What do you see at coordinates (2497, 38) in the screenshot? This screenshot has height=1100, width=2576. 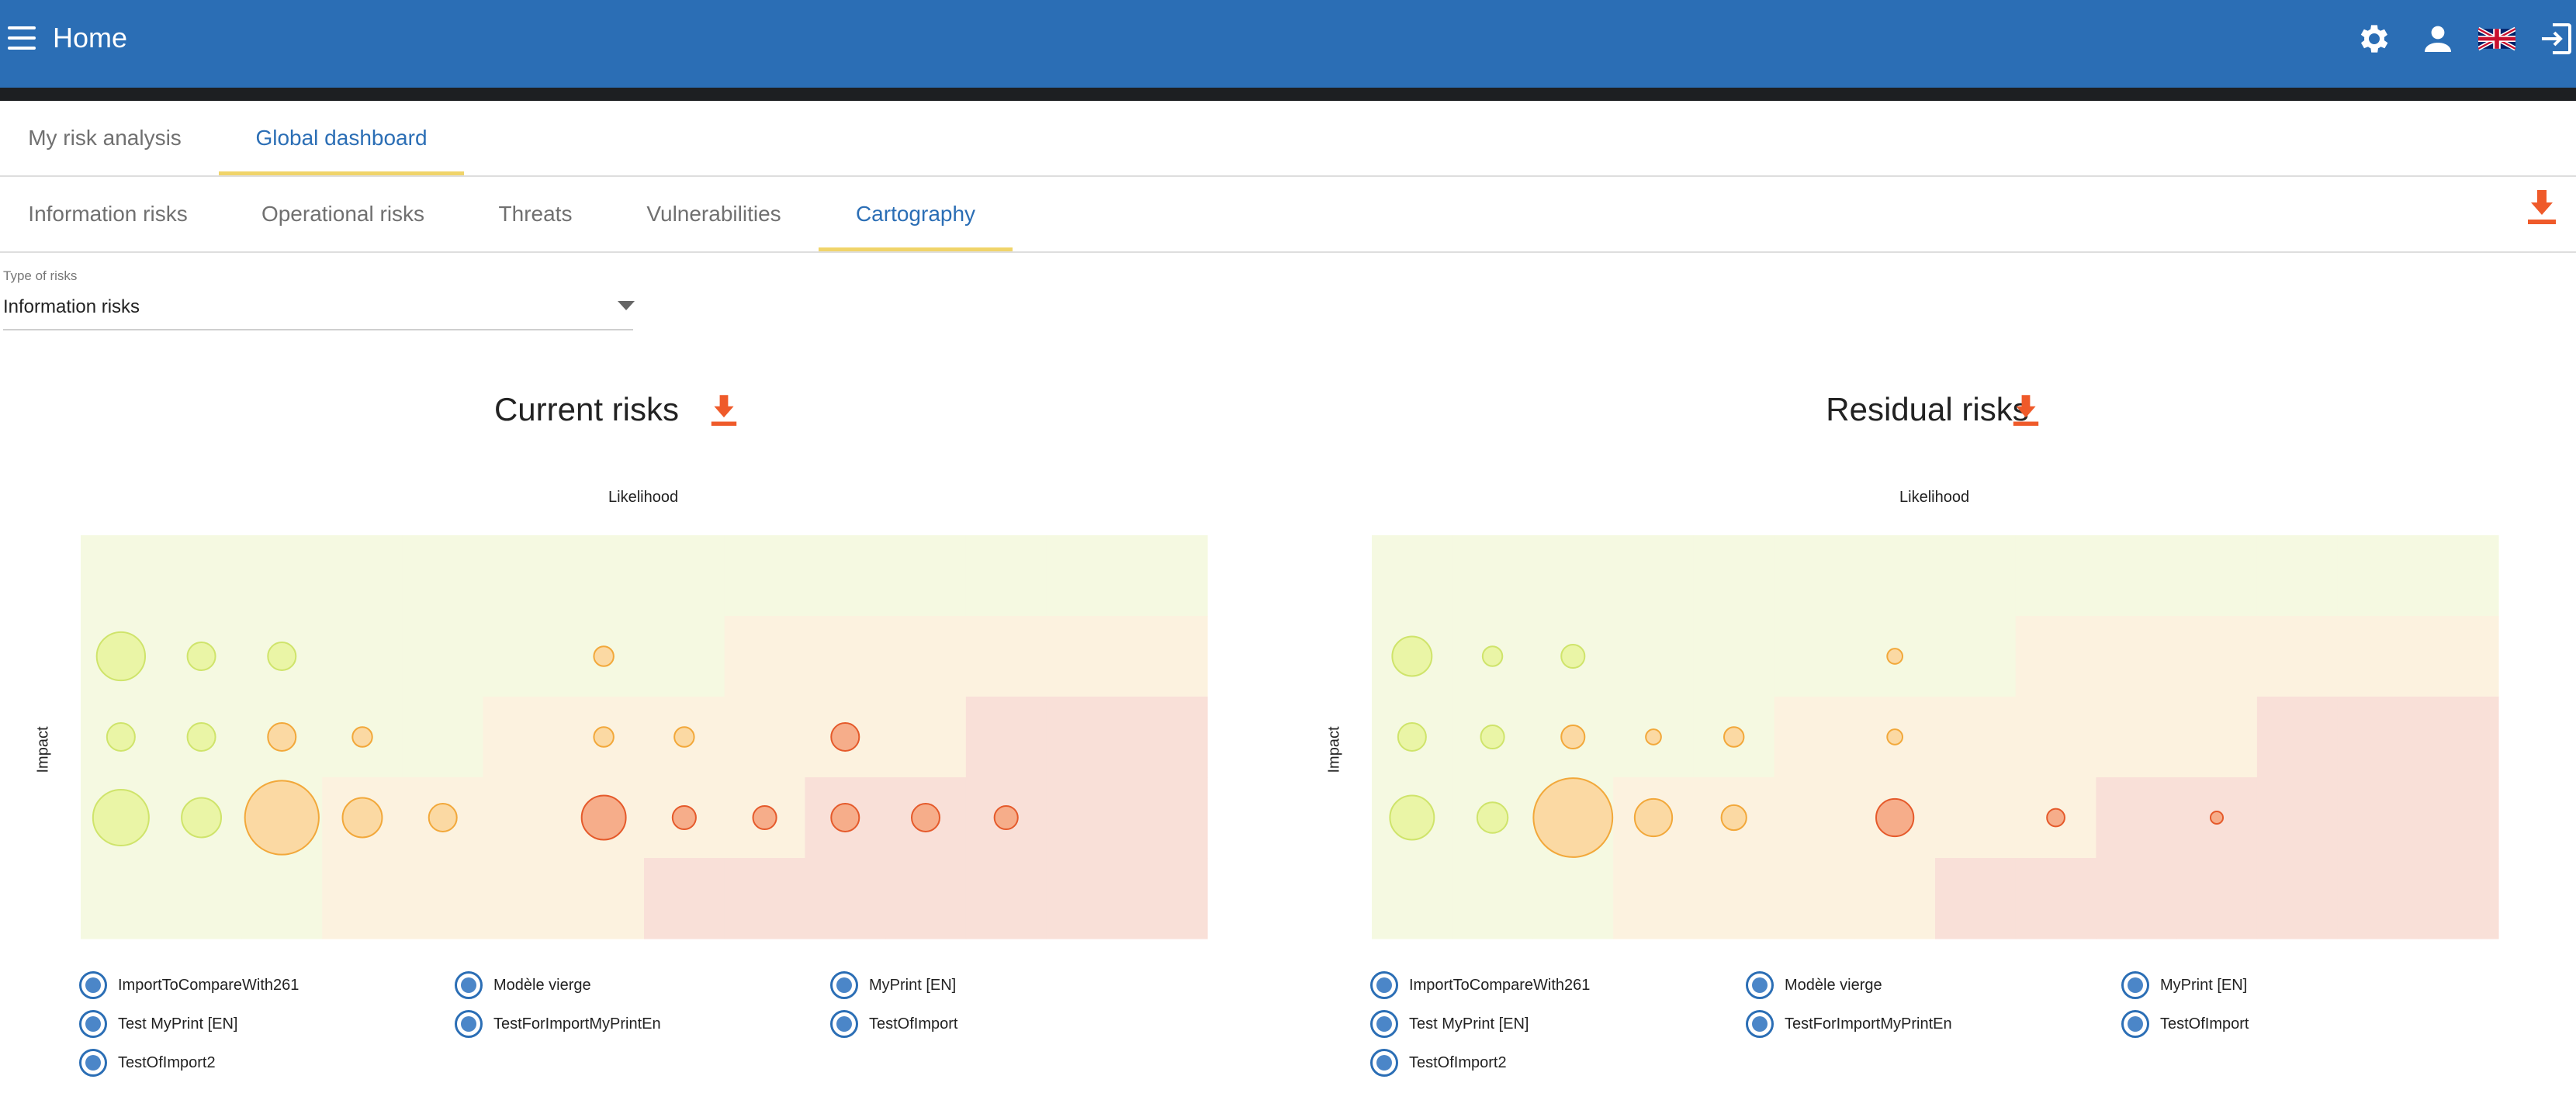 I see `uk-flag-icon` at bounding box center [2497, 38].